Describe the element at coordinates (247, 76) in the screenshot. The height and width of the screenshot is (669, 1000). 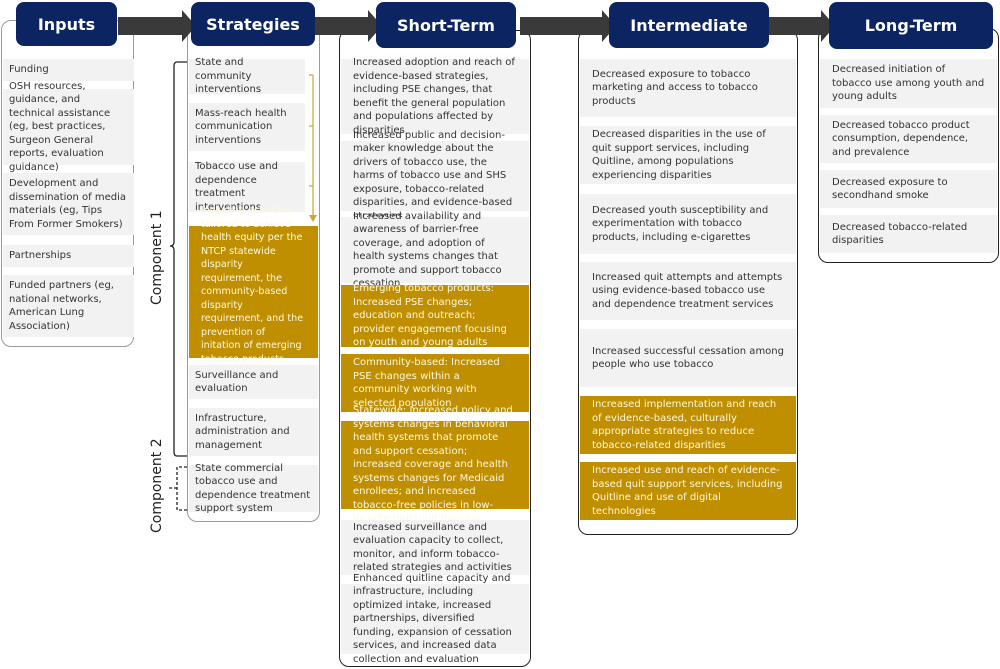
I see `strategies-item: State and community interventions` at that location.